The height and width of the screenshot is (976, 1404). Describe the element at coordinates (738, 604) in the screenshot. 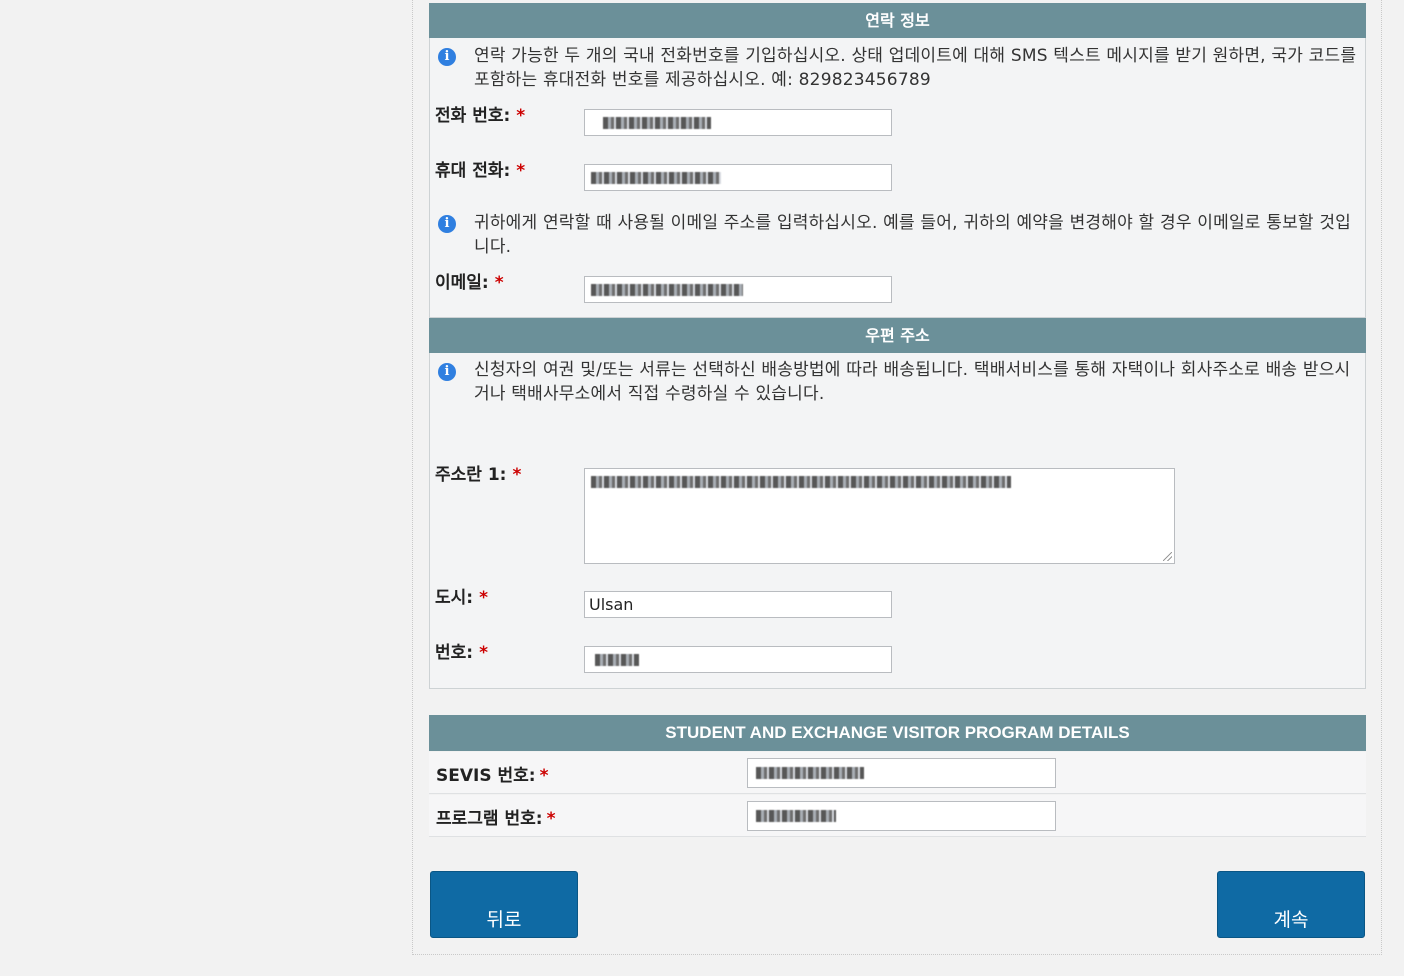

I see `city-input: Ulsan` at that location.